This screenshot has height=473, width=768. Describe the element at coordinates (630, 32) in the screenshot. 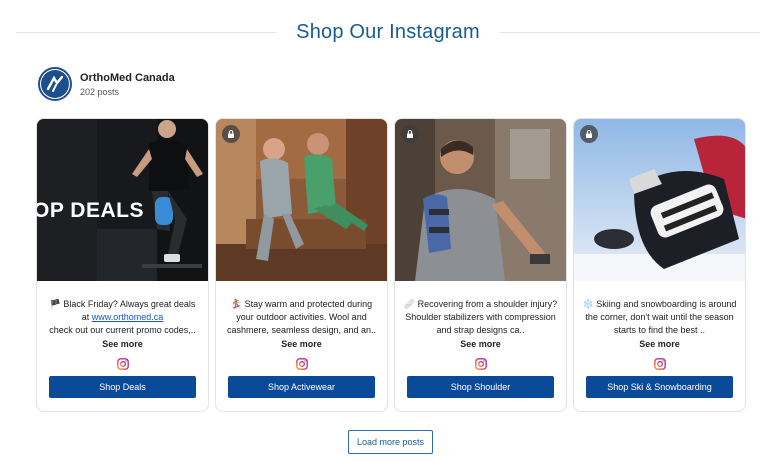

I see `divider-right` at that location.